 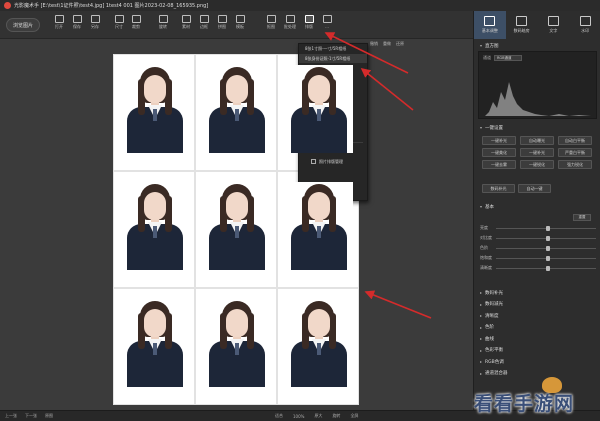 What do you see at coordinates (490, 25) in the screenshot?
I see `tab-adjust: 基本调整` at bounding box center [490, 25].